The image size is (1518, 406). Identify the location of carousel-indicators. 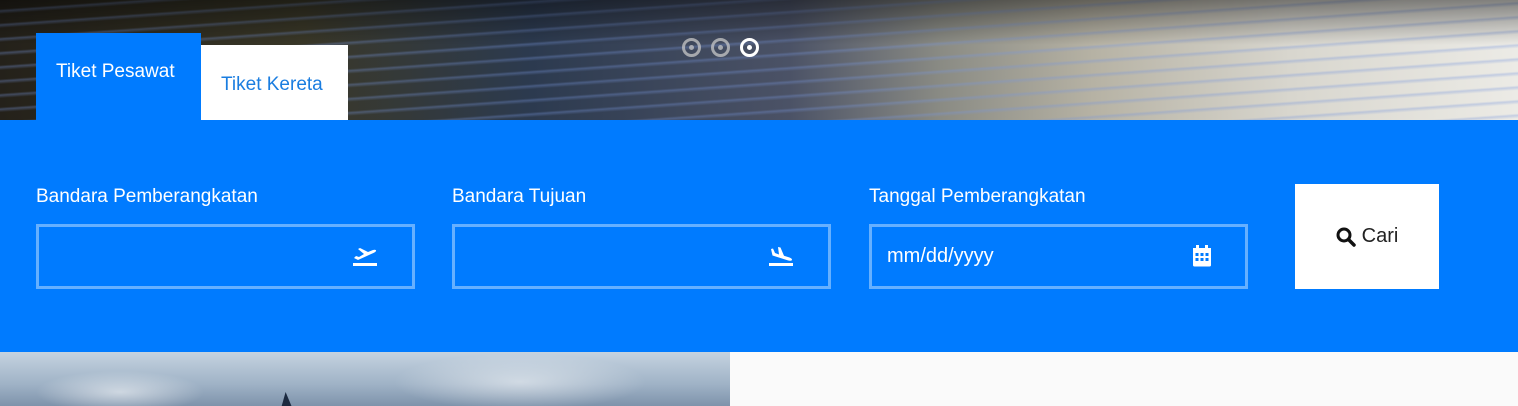
(720, 47).